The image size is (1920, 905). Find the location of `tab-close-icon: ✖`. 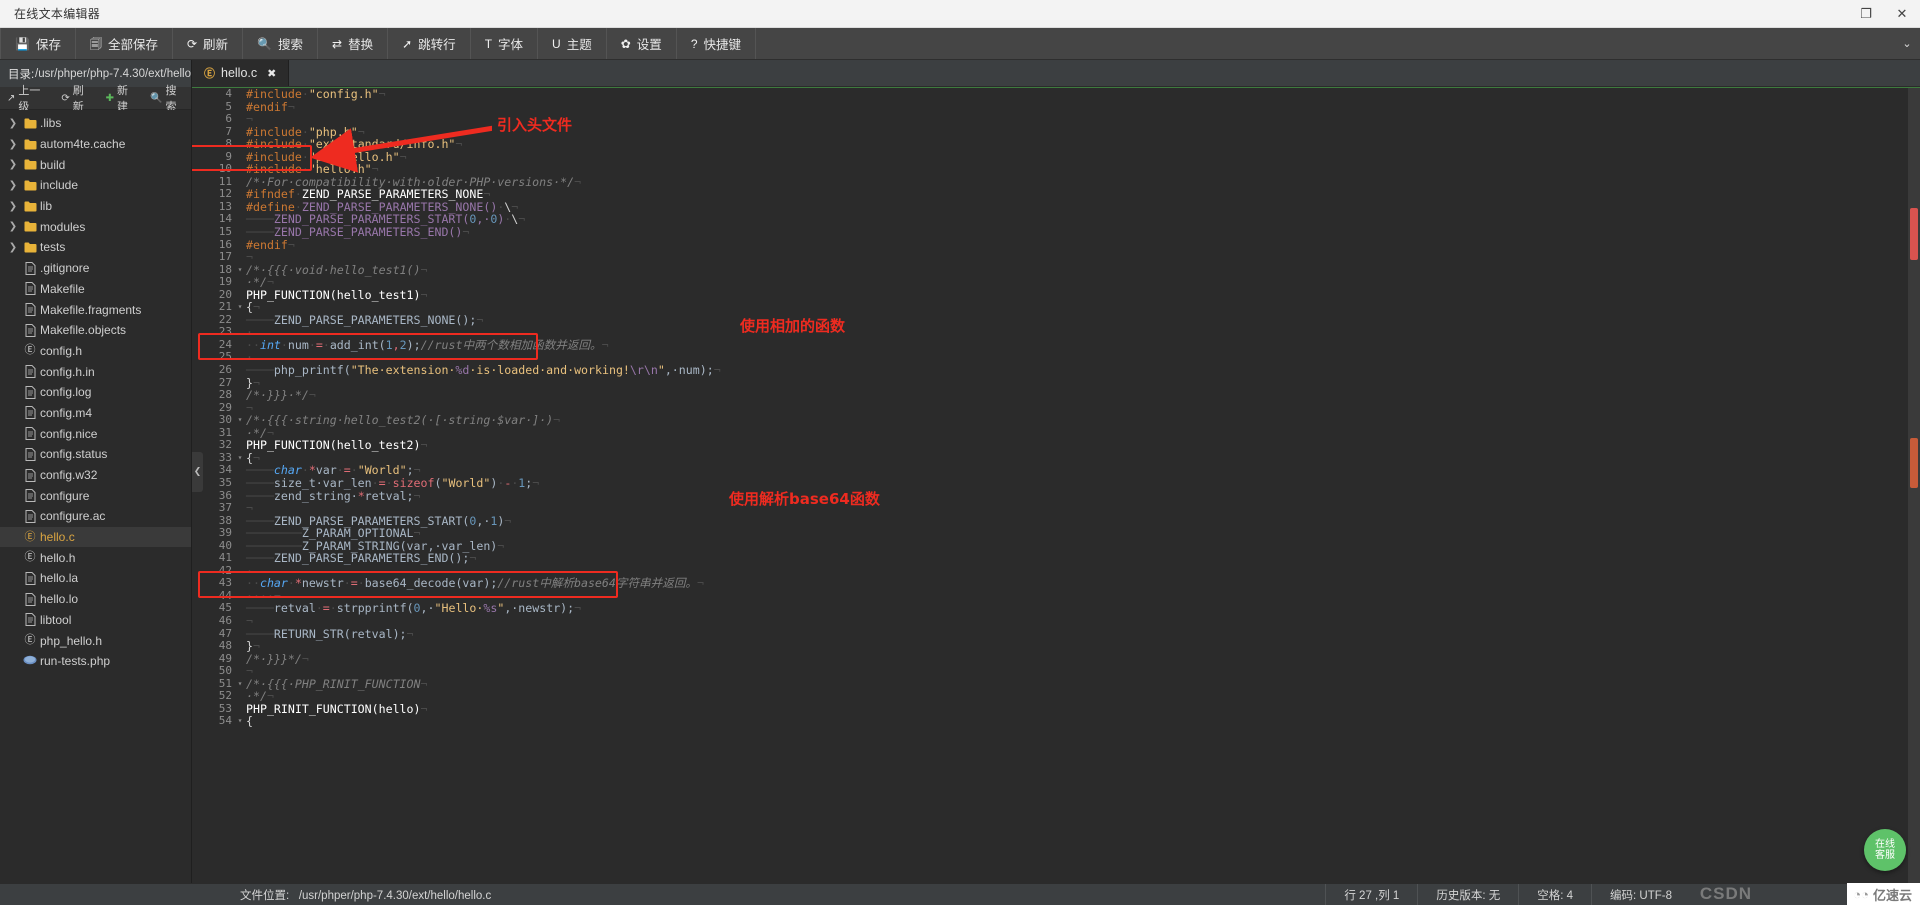

tab-close-icon: ✖ is located at coordinates (271, 73).